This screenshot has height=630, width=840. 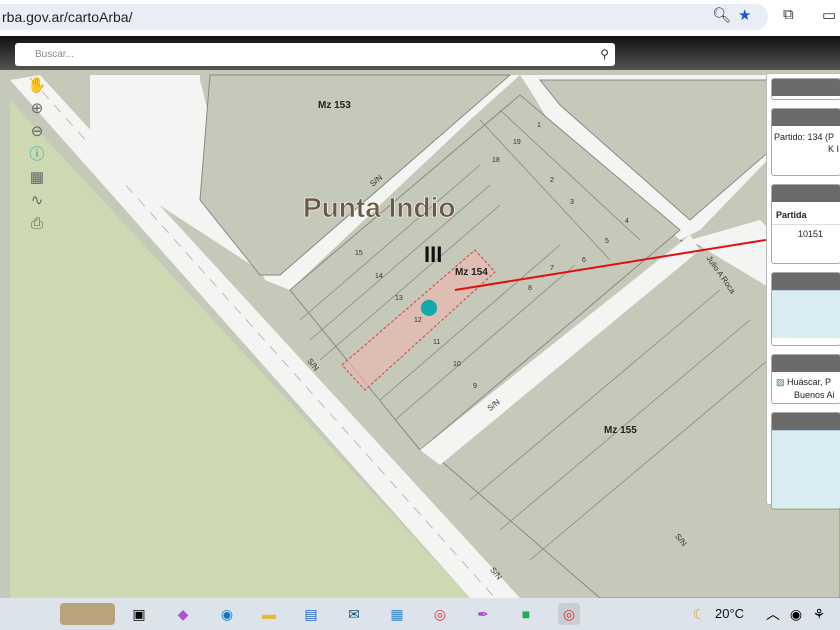 I want to click on lot-number: 14, so click(x=379, y=276).